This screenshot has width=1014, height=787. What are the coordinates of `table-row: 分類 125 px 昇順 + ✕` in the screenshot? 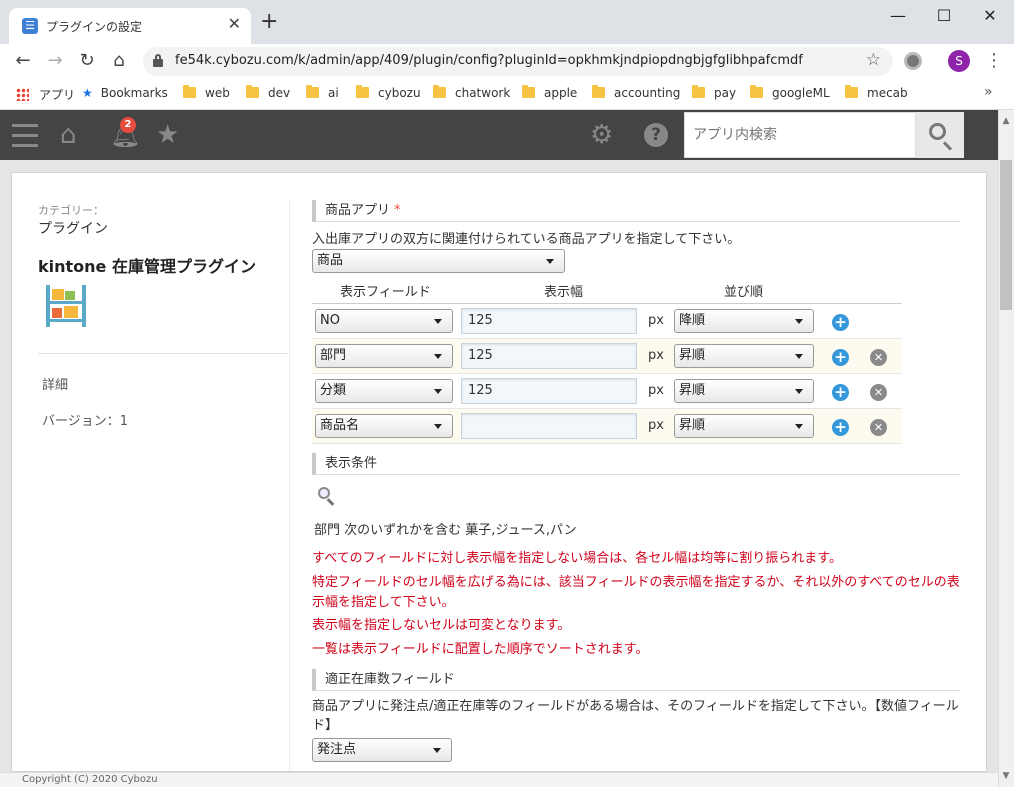 It's located at (607, 391).